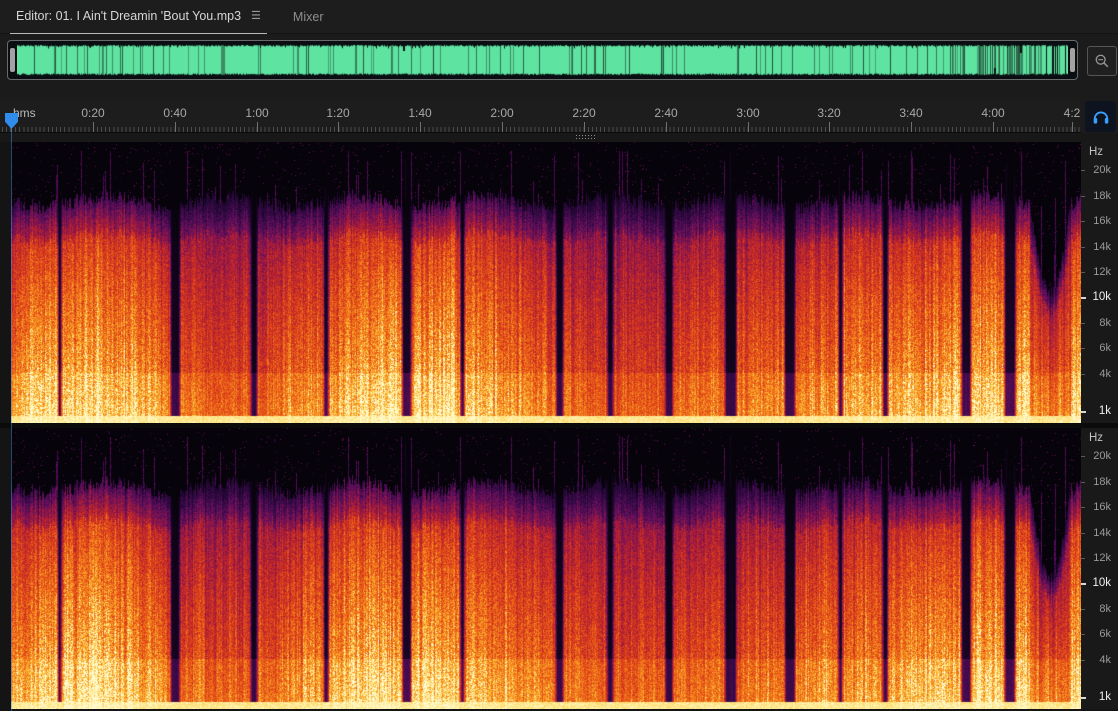  Describe the element at coordinates (748, 113) in the screenshot. I see `time-tick-label: 3:00` at that location.